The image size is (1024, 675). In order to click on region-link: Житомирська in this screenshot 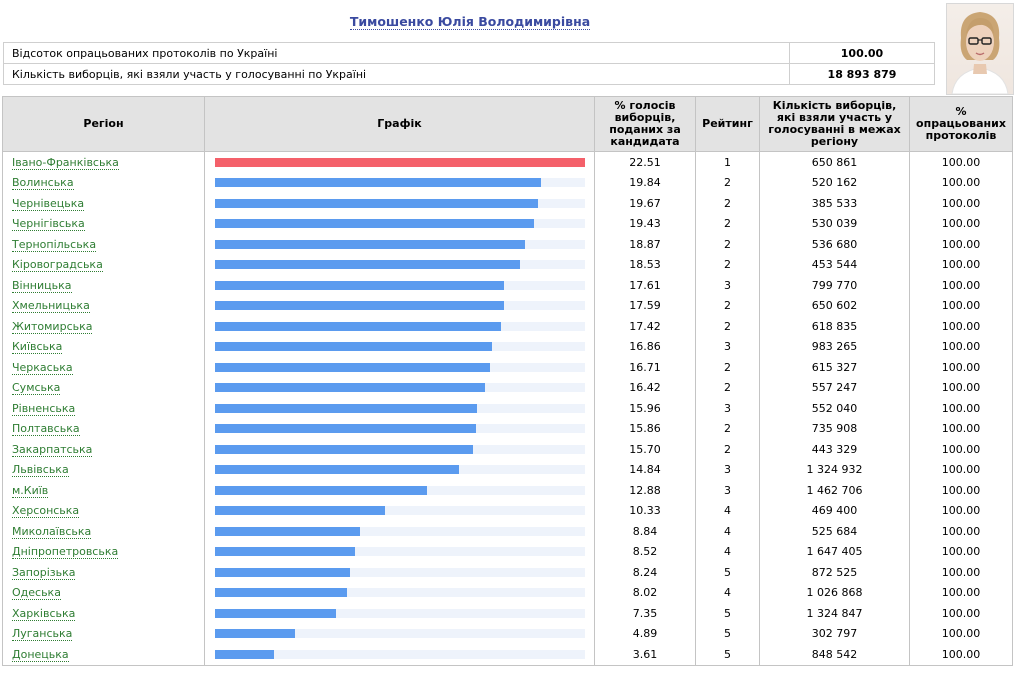, I will do `click(52, 326)`.